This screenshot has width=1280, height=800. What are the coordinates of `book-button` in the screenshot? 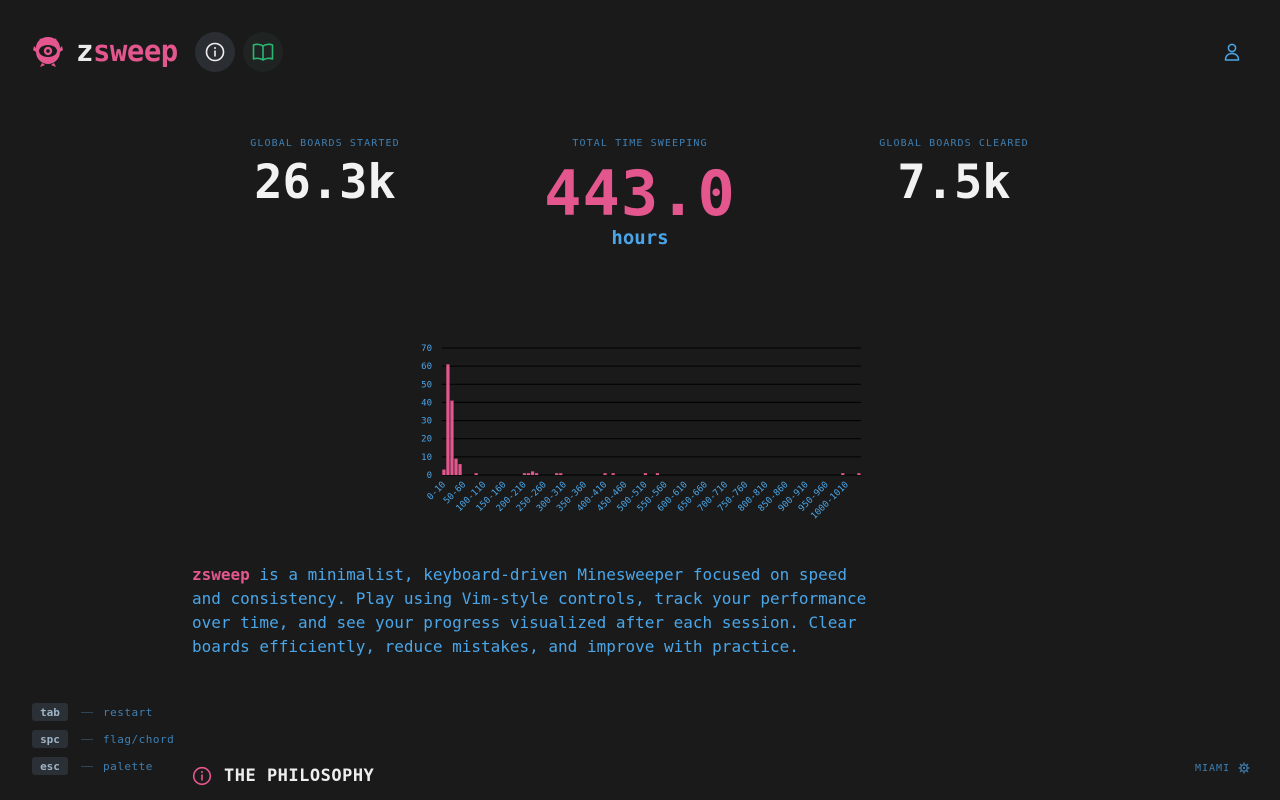 It's located at (263, 52).